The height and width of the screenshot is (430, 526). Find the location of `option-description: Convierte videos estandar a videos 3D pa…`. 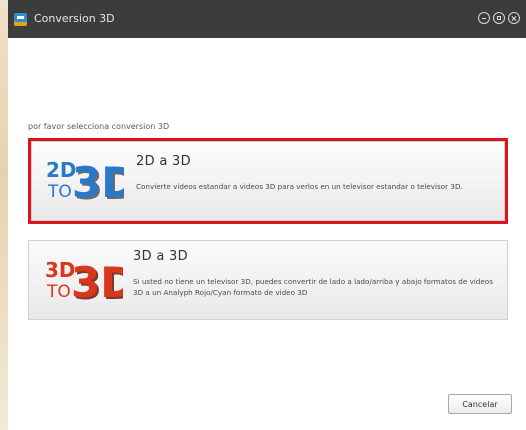

option-description: Convierte videos estandar a videos 3D pa… is located at coordinates (299, 186).